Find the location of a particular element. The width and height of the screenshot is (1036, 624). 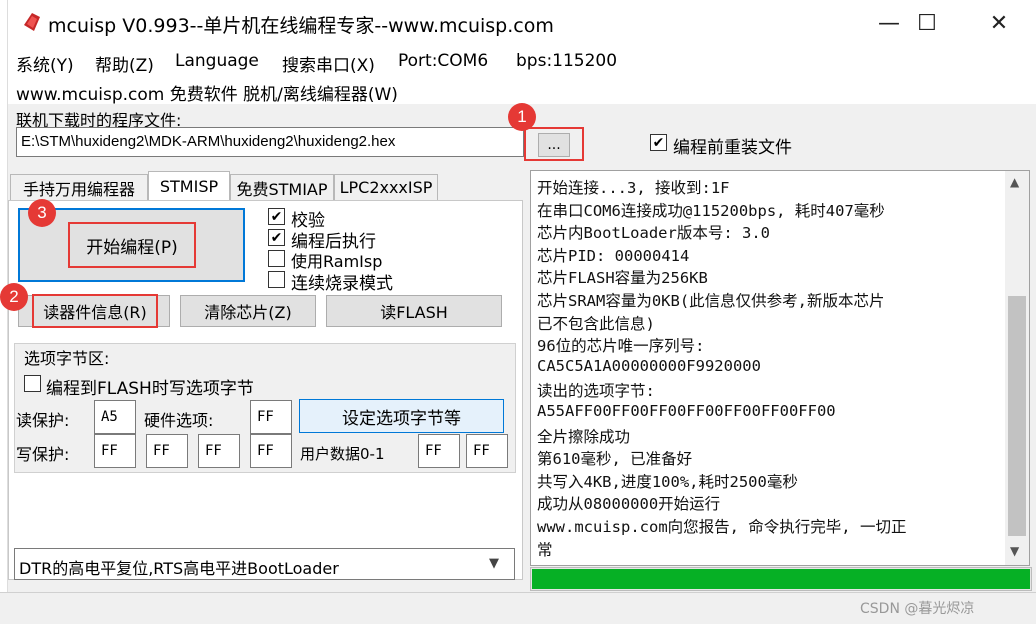

menu-system: 系统(Y) is located at coordinates (45, 63).